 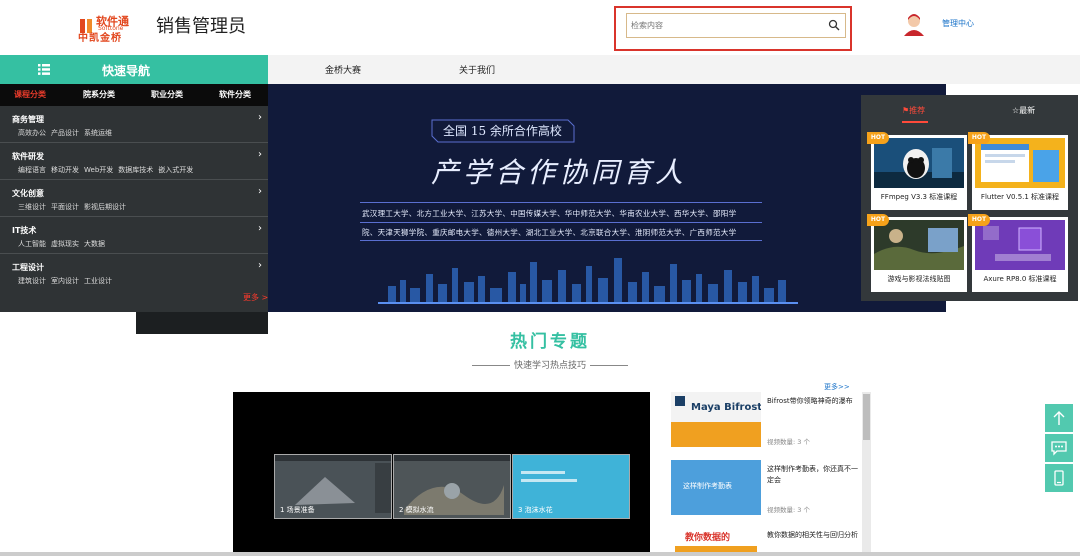 I want to click on category-item: 编程语言, so click(x=32, y=170).